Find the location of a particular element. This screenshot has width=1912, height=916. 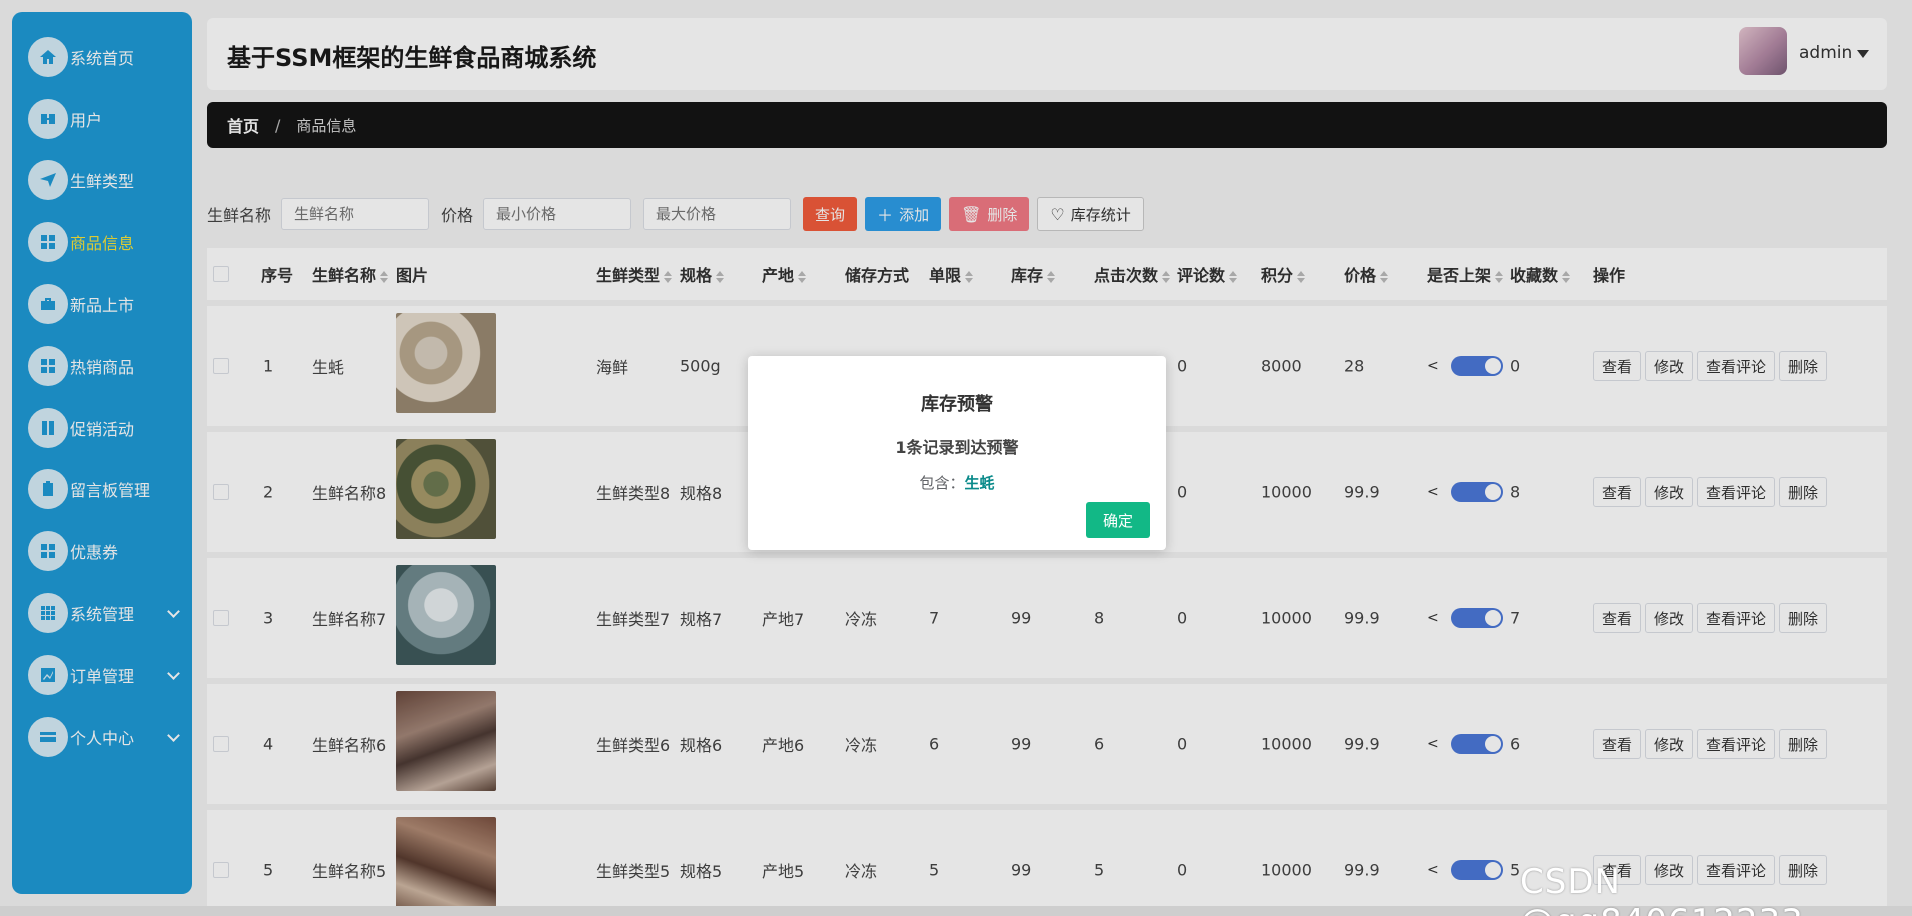

dialog-contains: 包含：生蚝 is located at coordinates (957, 482).